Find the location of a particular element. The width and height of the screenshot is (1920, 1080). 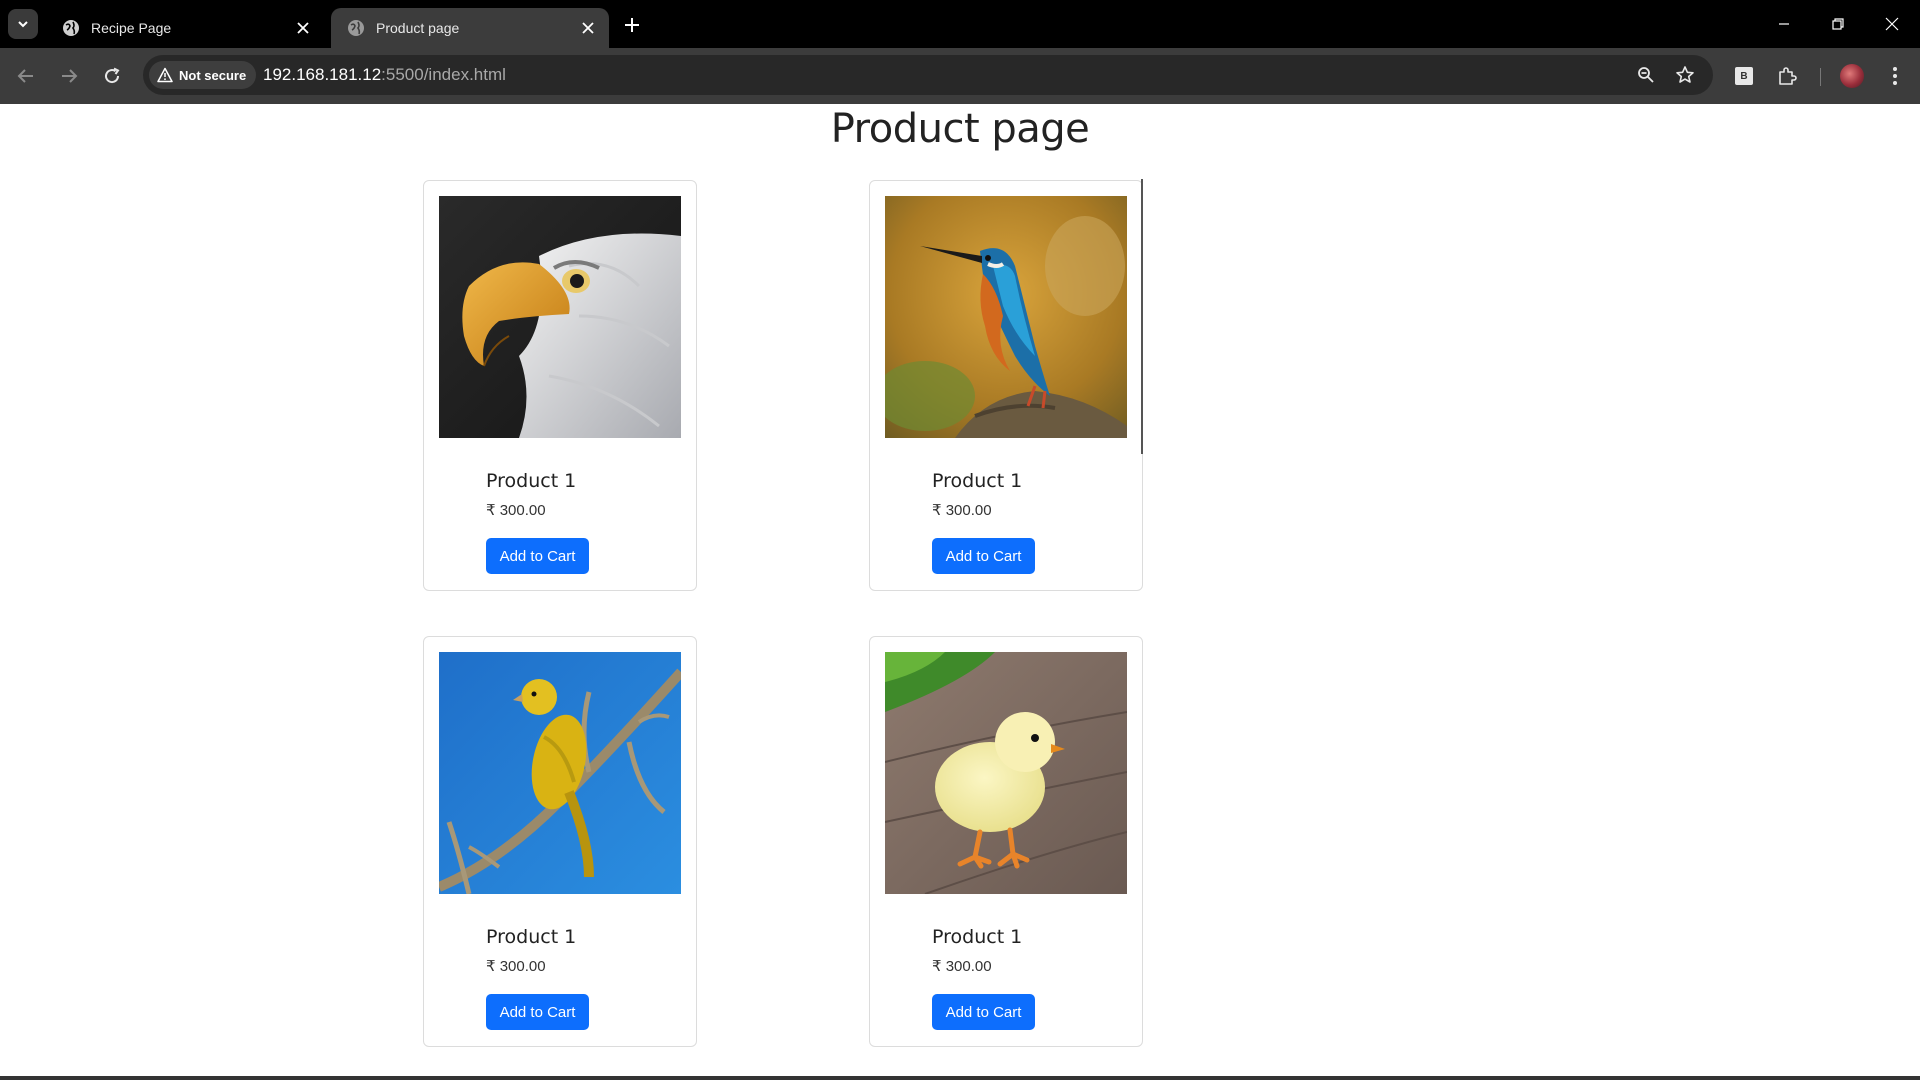

tab-recipe-page: Recipe Page is located at coordinates (185, 28).